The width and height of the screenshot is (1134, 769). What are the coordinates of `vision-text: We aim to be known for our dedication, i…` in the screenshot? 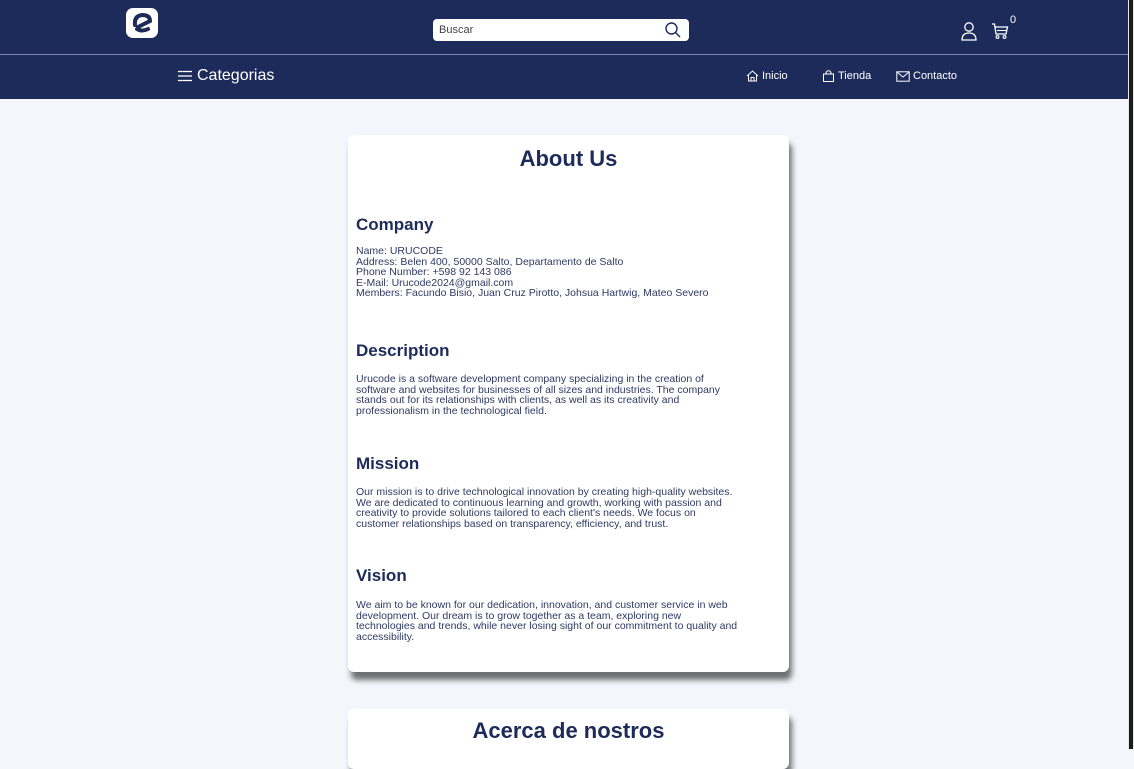 It's located at (571, 621).